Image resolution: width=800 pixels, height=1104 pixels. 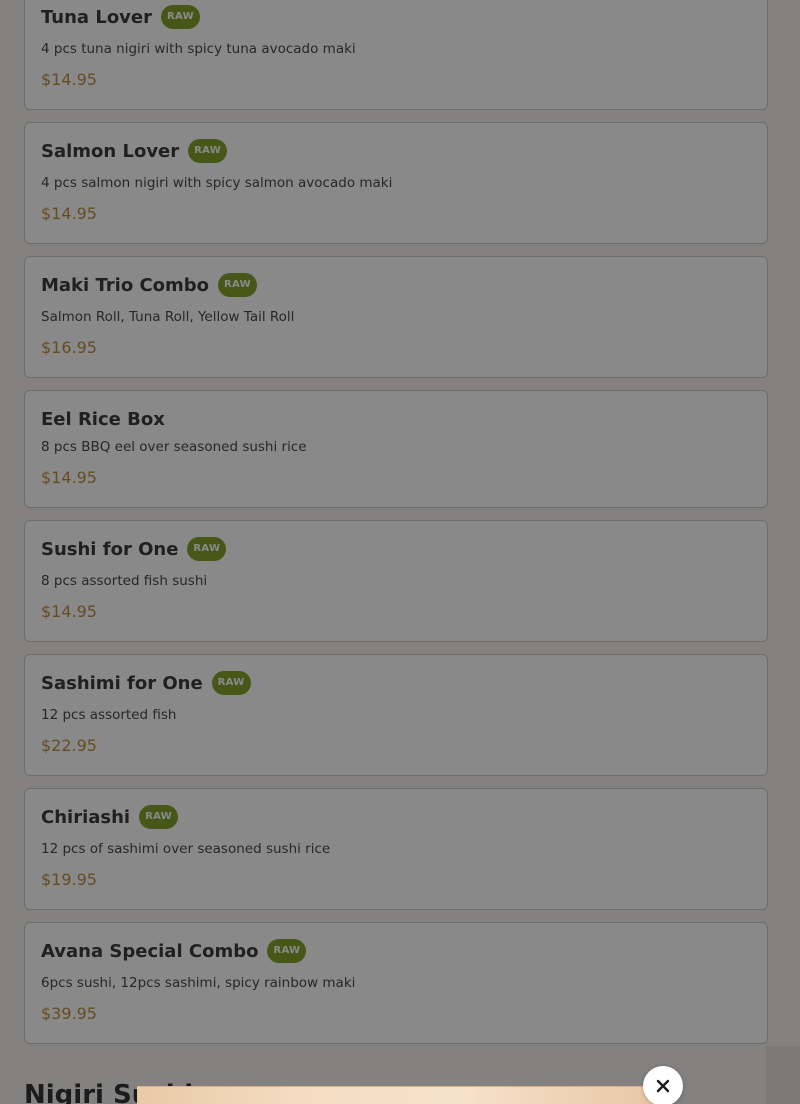 What do you see at coordinates (783, 1075) in the screenshot?
I see `modal-backdrop-edge` at bounding box center [783, 1075].